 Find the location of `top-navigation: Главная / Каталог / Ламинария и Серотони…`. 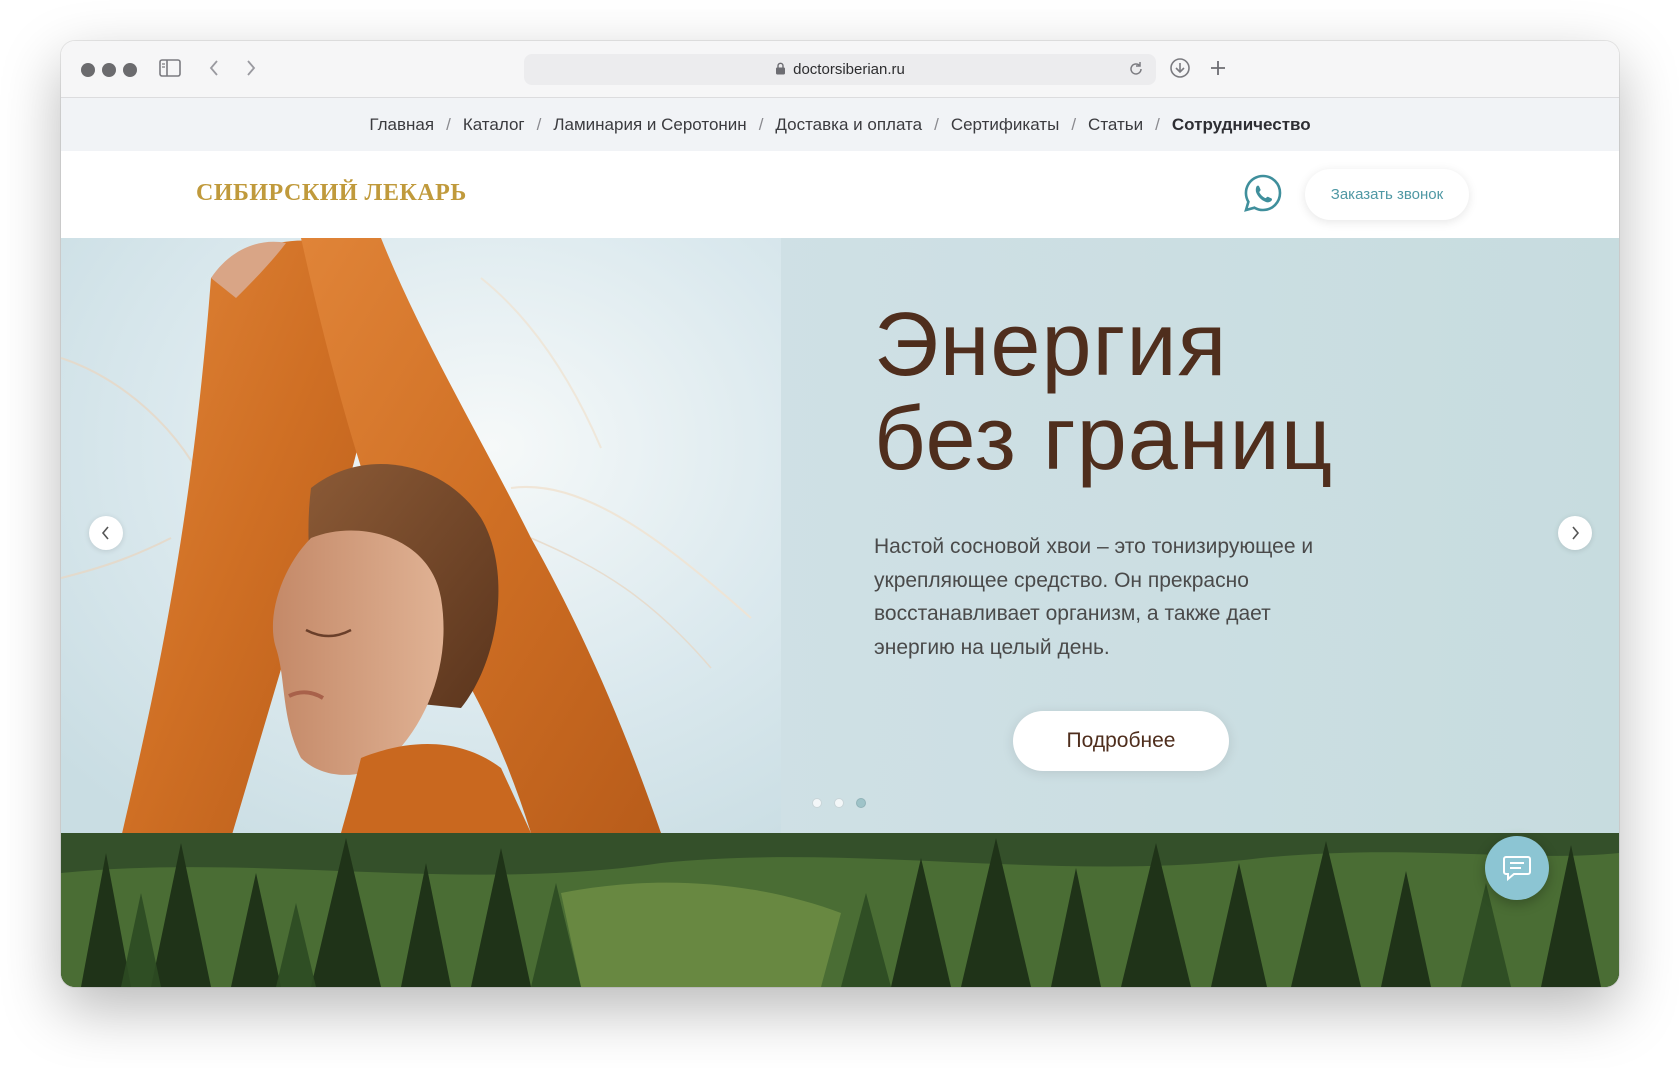

top-navigation: Главная / Каталог / Ламинария и Серотони… is located at coordinates (840, 124).